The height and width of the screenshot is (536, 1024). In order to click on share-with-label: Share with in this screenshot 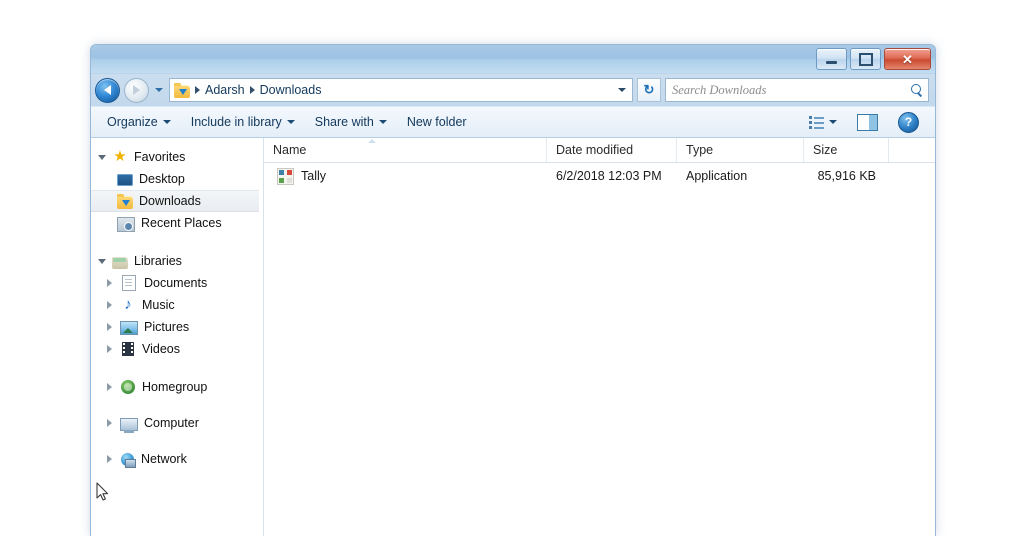, I will do `click(344, 122)`.